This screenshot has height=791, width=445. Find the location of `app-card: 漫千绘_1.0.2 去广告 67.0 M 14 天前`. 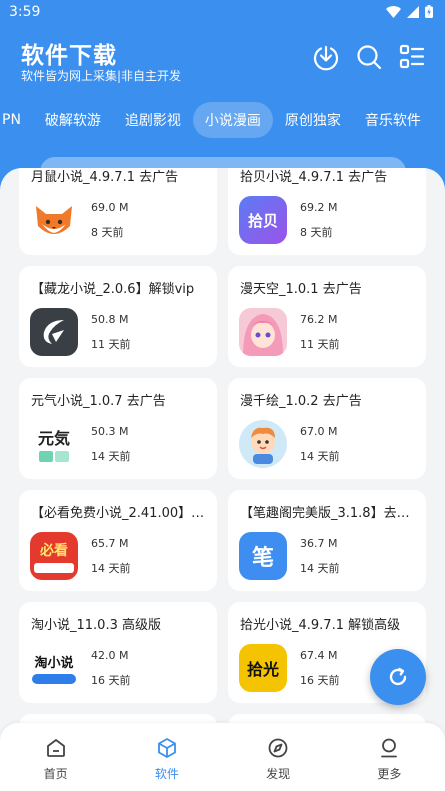

app-card: 漫千绘_1.0.2 去广告 67.0 M 14 天前 is located at coordinates (327, 428).